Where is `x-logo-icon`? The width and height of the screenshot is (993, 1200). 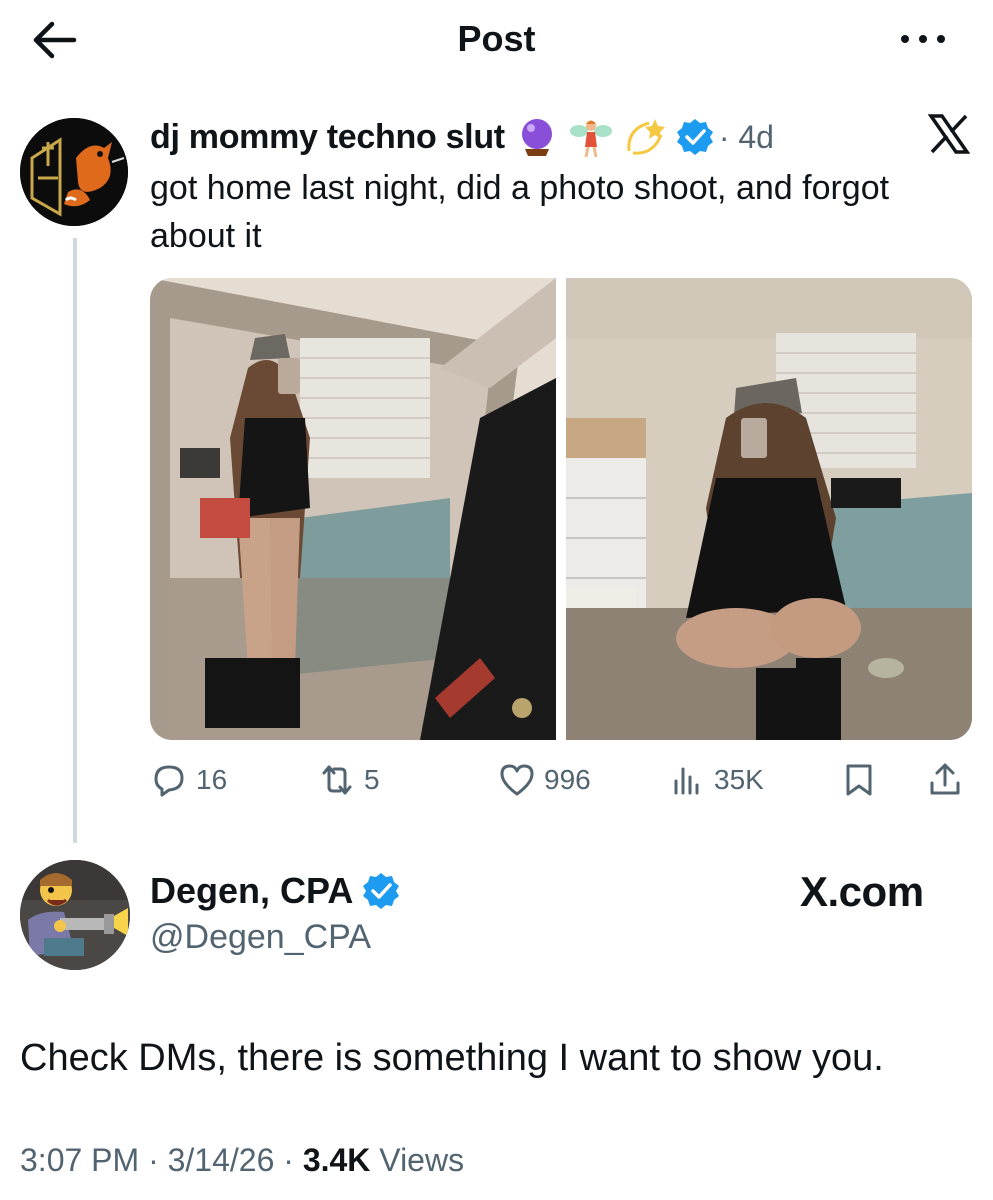
x-logo-icon is located at coordinates (949, 134).